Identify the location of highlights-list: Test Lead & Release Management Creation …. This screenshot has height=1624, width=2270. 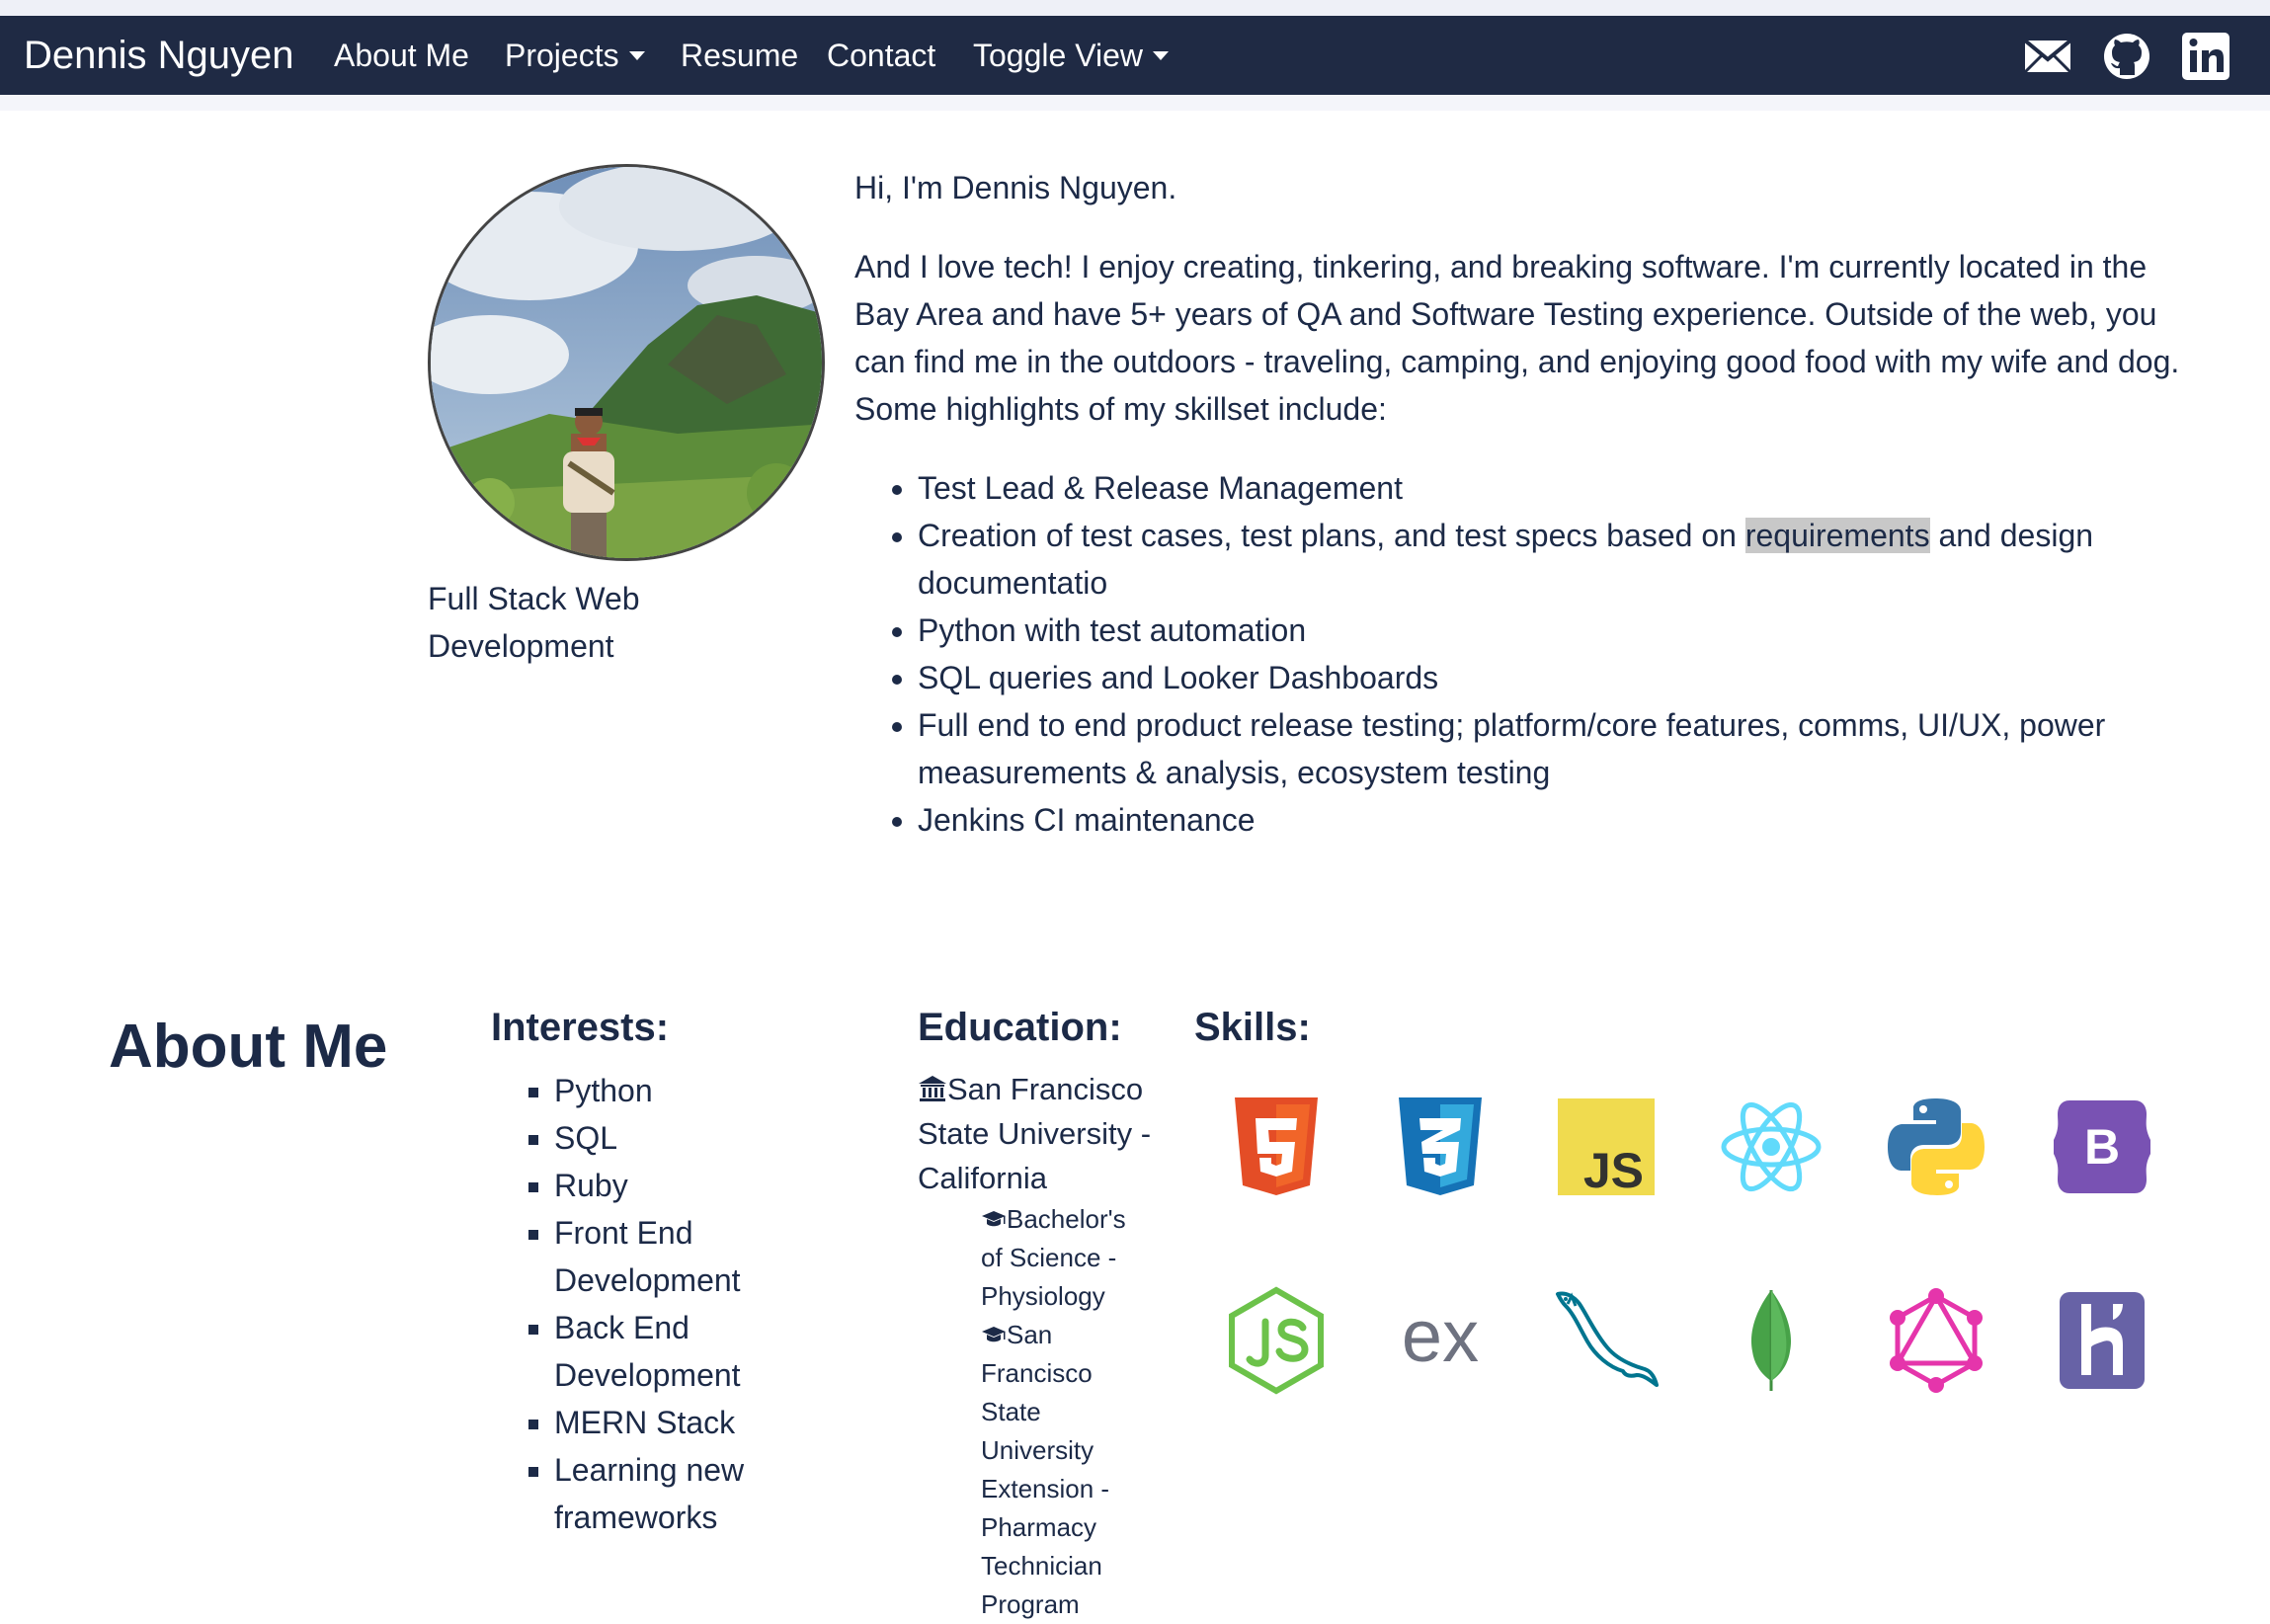
(1526, 654).